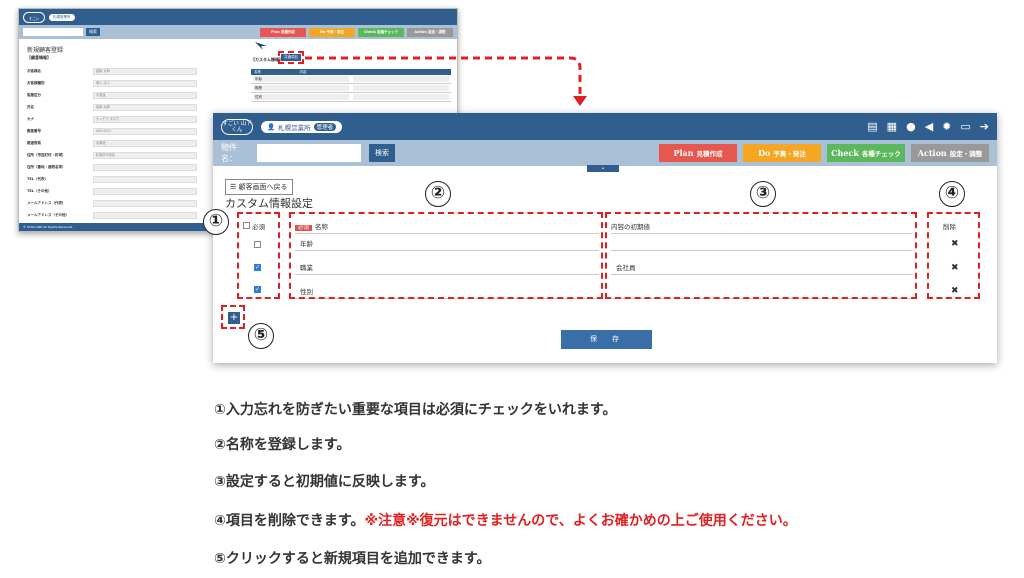 The width and height of the screenshot is (1024, 578). I want to click on marker-5: ⑤, so click(261, 336).